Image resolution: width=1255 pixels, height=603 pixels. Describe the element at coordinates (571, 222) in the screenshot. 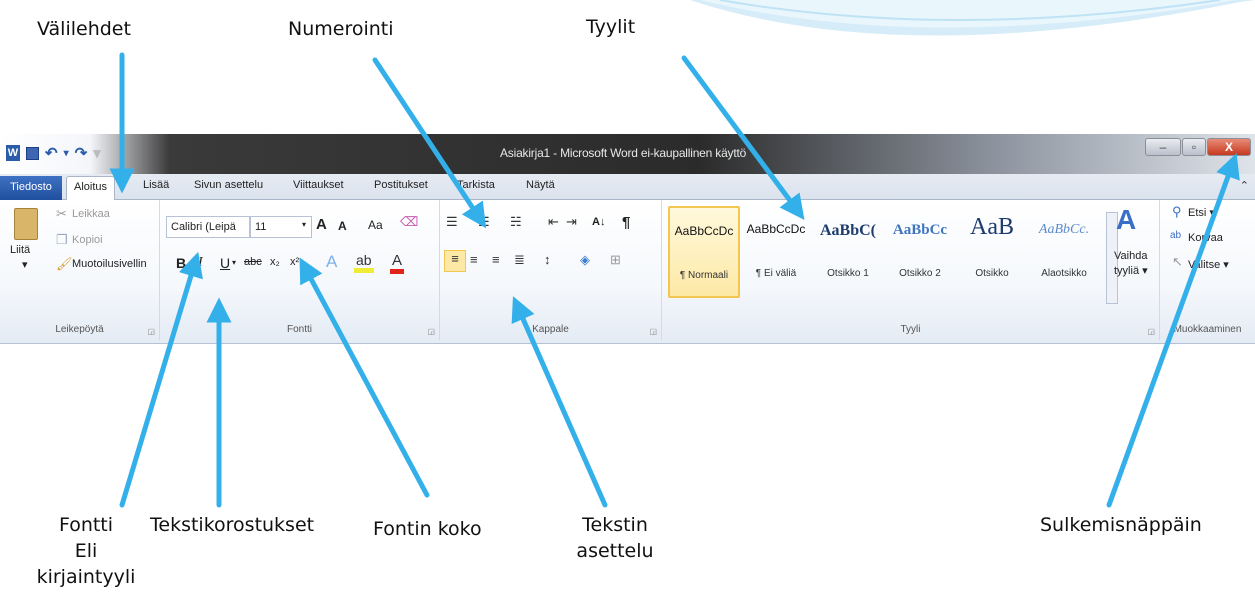

I see `increase-indent-icon: ⇥` at that location.